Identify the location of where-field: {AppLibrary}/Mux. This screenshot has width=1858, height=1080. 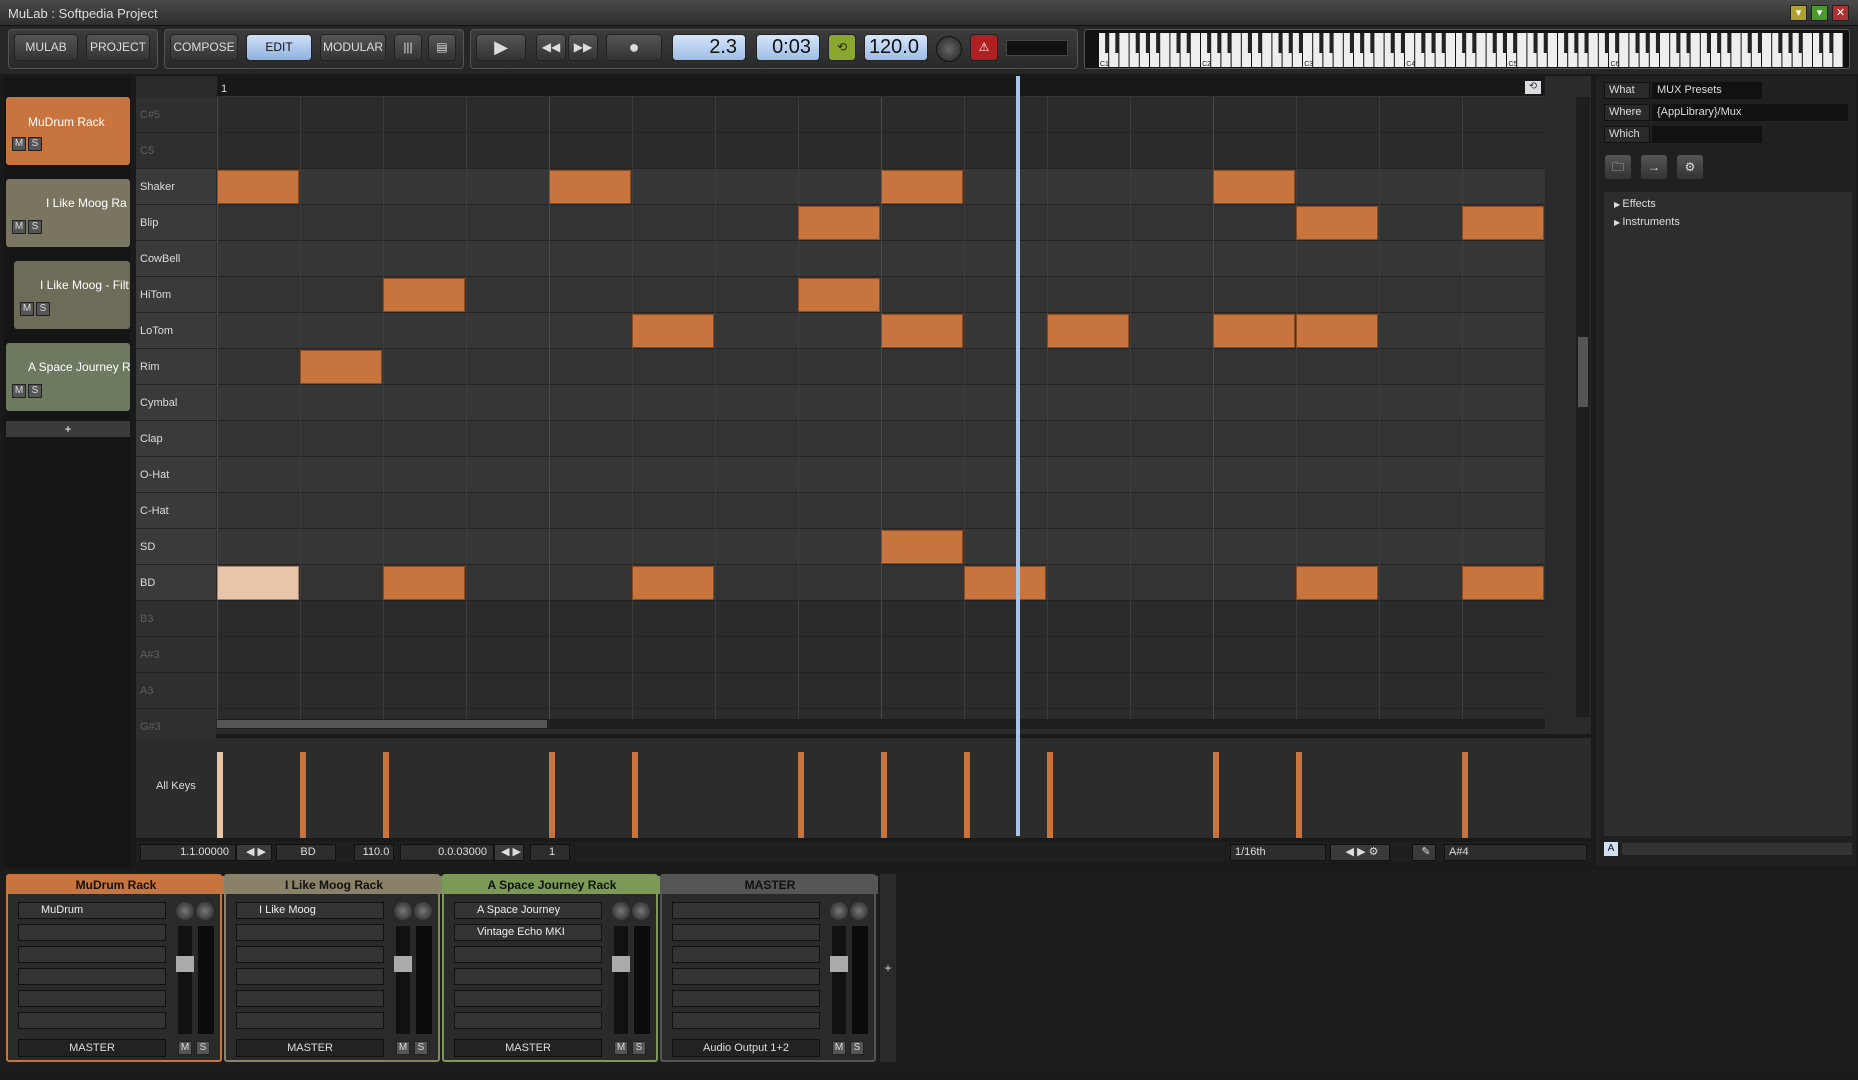
(1750, 112).